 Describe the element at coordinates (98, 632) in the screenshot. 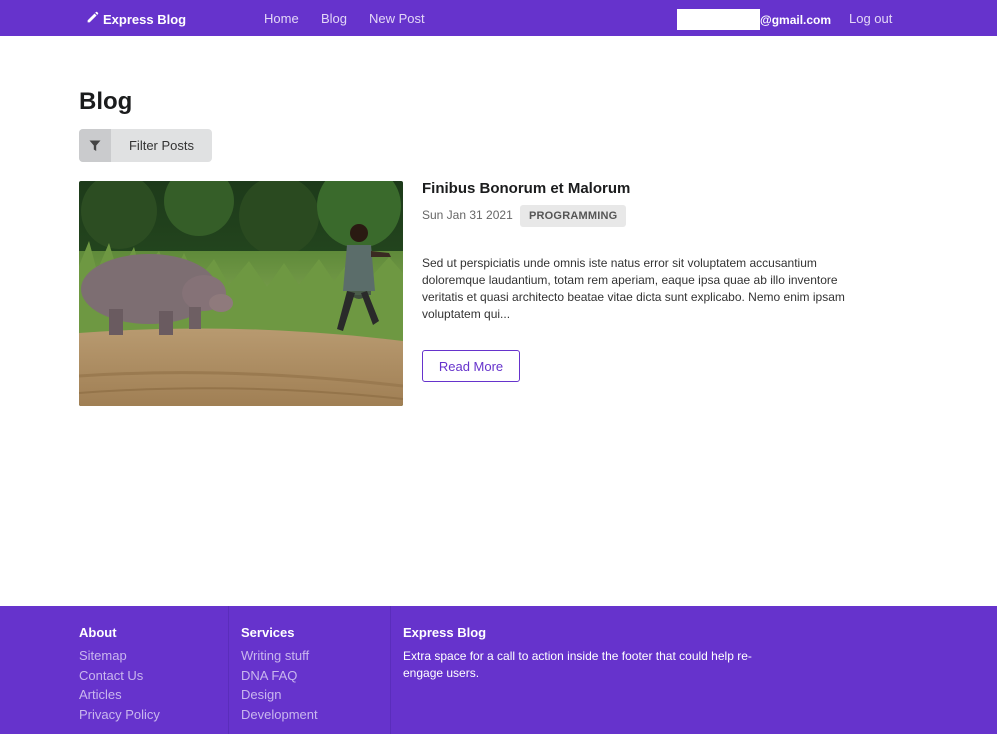

I see `footer-about-title: About` at that location.